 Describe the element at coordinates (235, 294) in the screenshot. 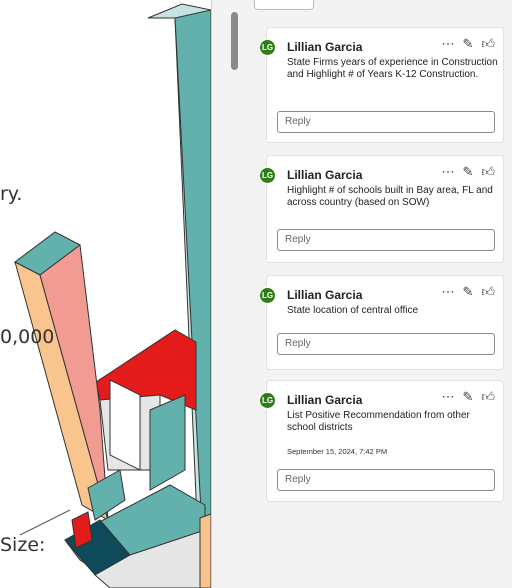

I see `comments-scrollbar` at that location.